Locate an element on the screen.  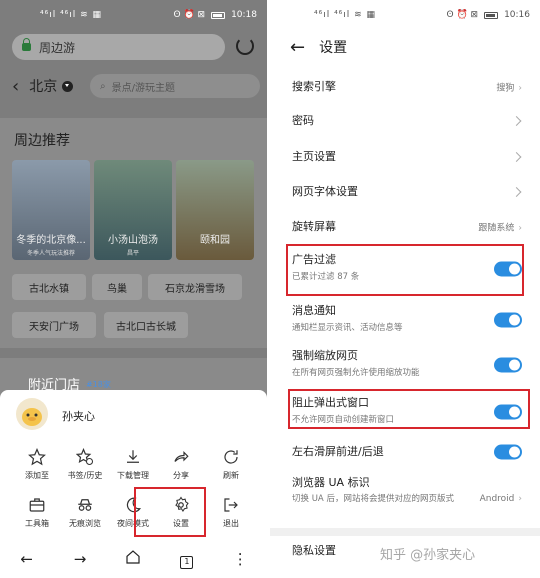
toolbox-icon is located at coordinates (37, 505).